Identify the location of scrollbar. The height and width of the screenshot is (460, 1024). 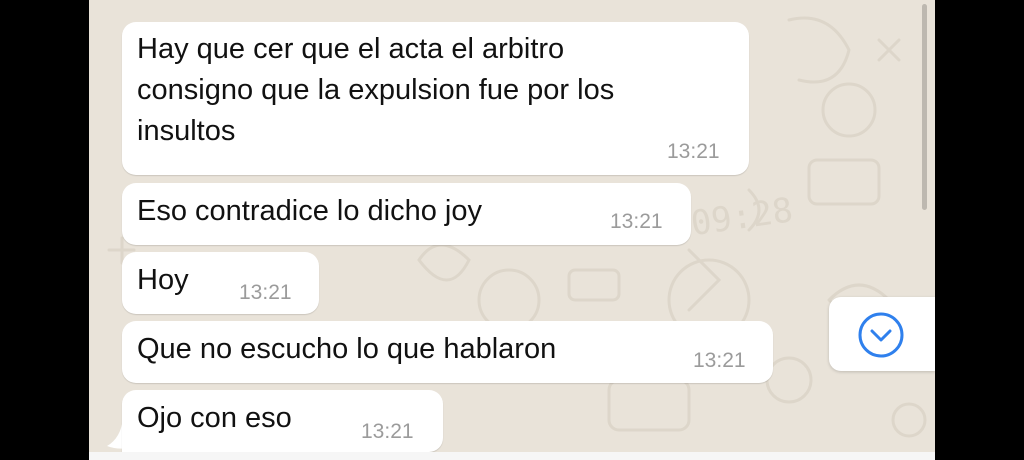
(924, 107).